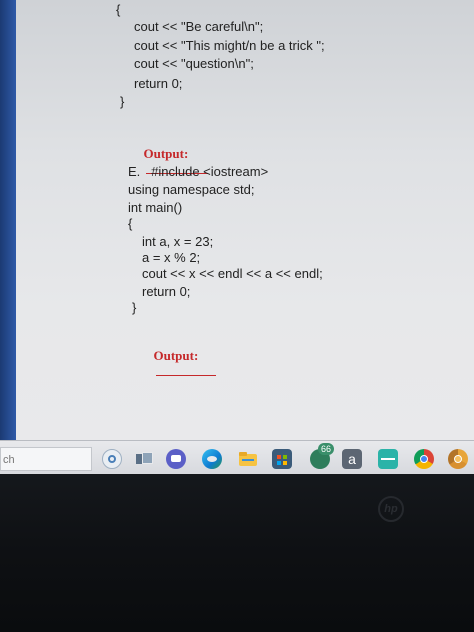 The width and height of the screenshot is (474, 632). What do you see at coordinates (178, 241) in the screenshot?
I see `code-line: int a, x = 23;` at bounding box center [178, 241].